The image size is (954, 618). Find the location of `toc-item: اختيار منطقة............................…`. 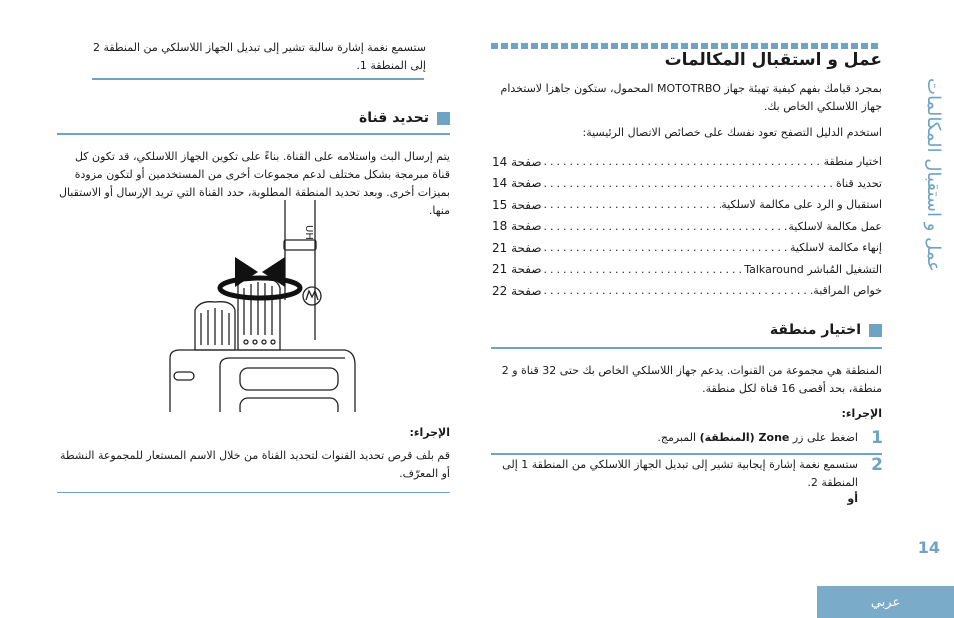

toc-item: اختيار منطقة............................… is located at coordinates (687, 162).